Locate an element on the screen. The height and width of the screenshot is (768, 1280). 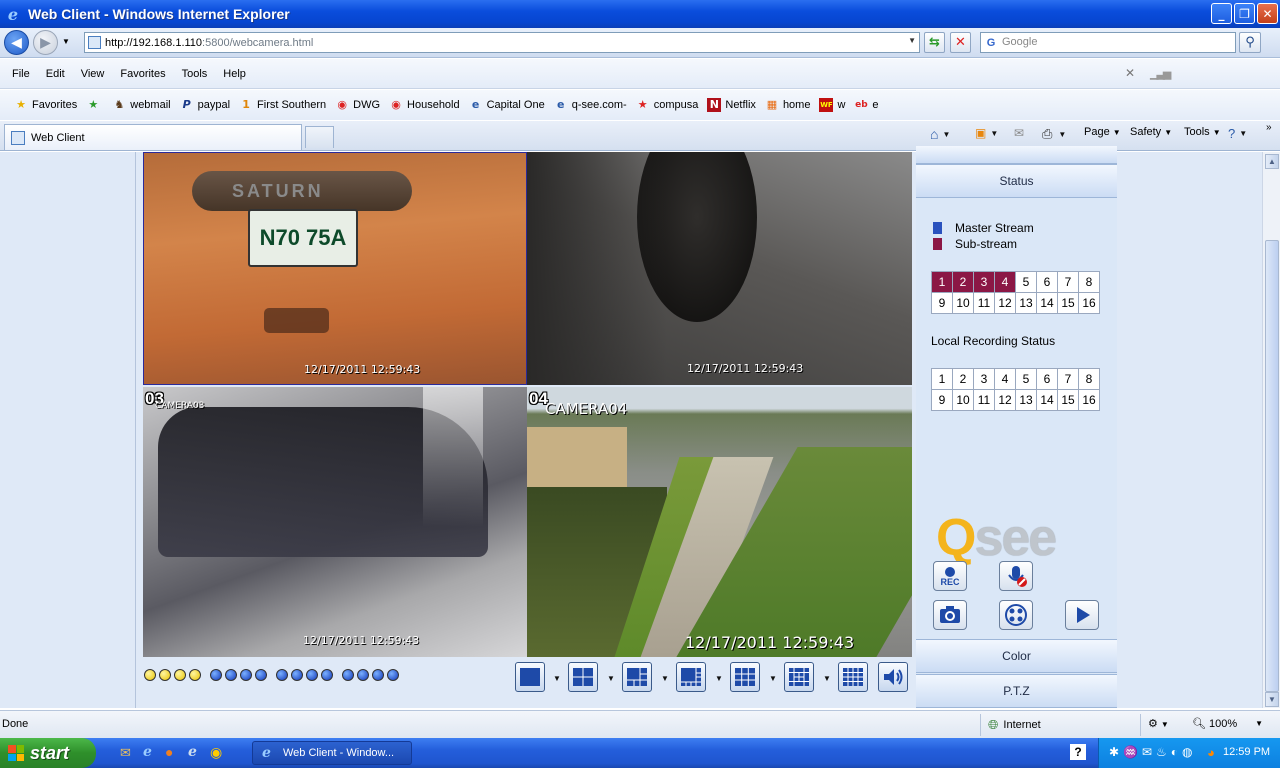
fav-qsee: e q-see.com- is located at coordinates (590, 105).